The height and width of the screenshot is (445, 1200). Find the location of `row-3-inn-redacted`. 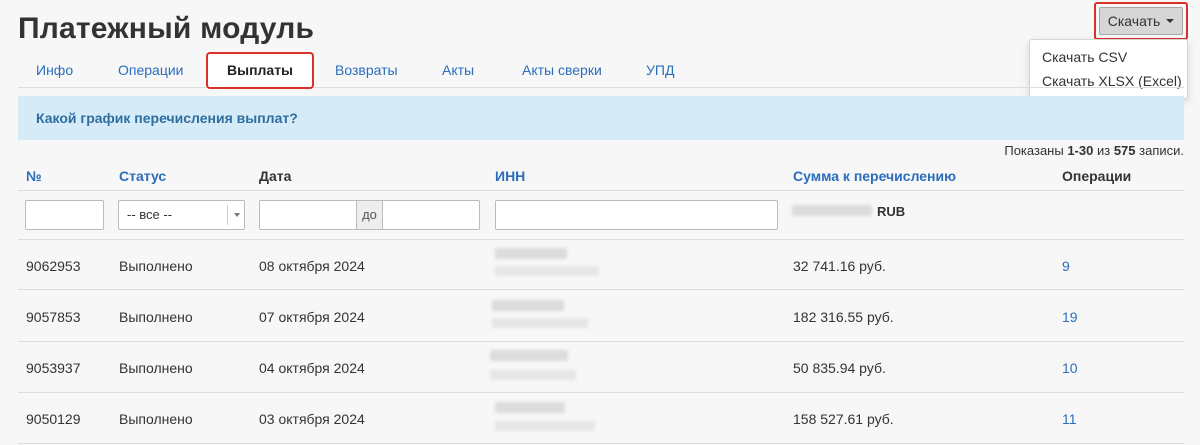

row-3-inn-redacted is located at coordinates (529, 355).